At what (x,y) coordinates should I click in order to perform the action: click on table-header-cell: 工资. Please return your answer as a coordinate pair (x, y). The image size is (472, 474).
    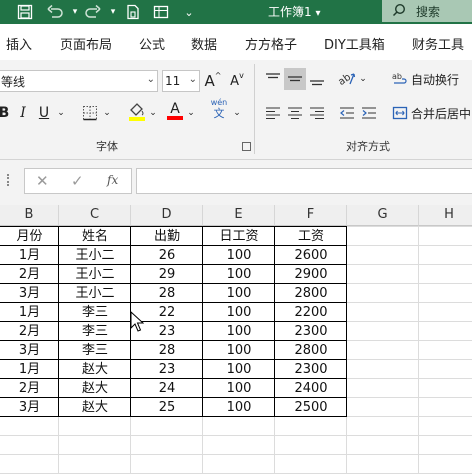
    Looking at the image, I should click on (311, 236).